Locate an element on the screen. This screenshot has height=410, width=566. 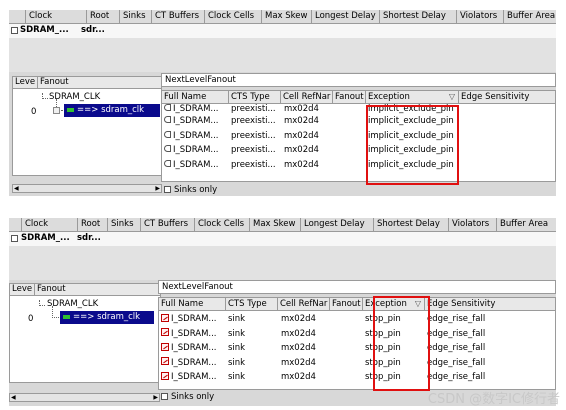
sinks-only-label: Sinks only is located at coordinates (193, 397).